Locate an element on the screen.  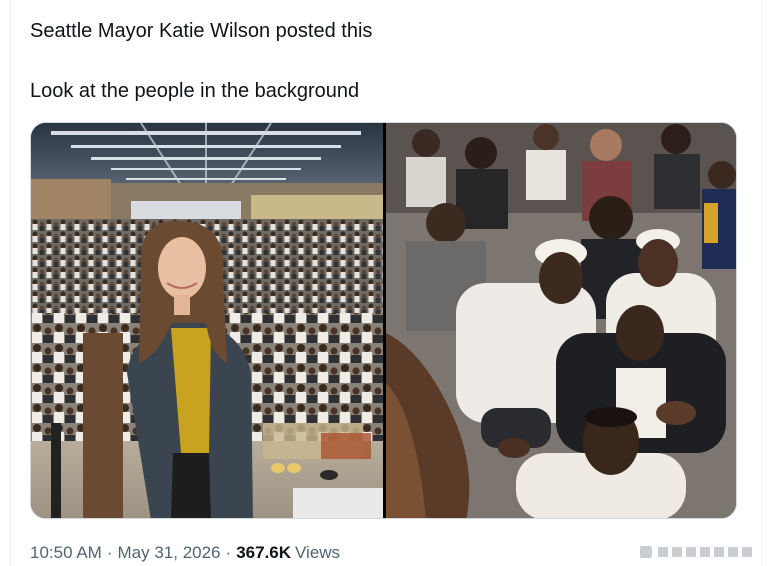
views-label: Views is located at coordinates (318, 552).